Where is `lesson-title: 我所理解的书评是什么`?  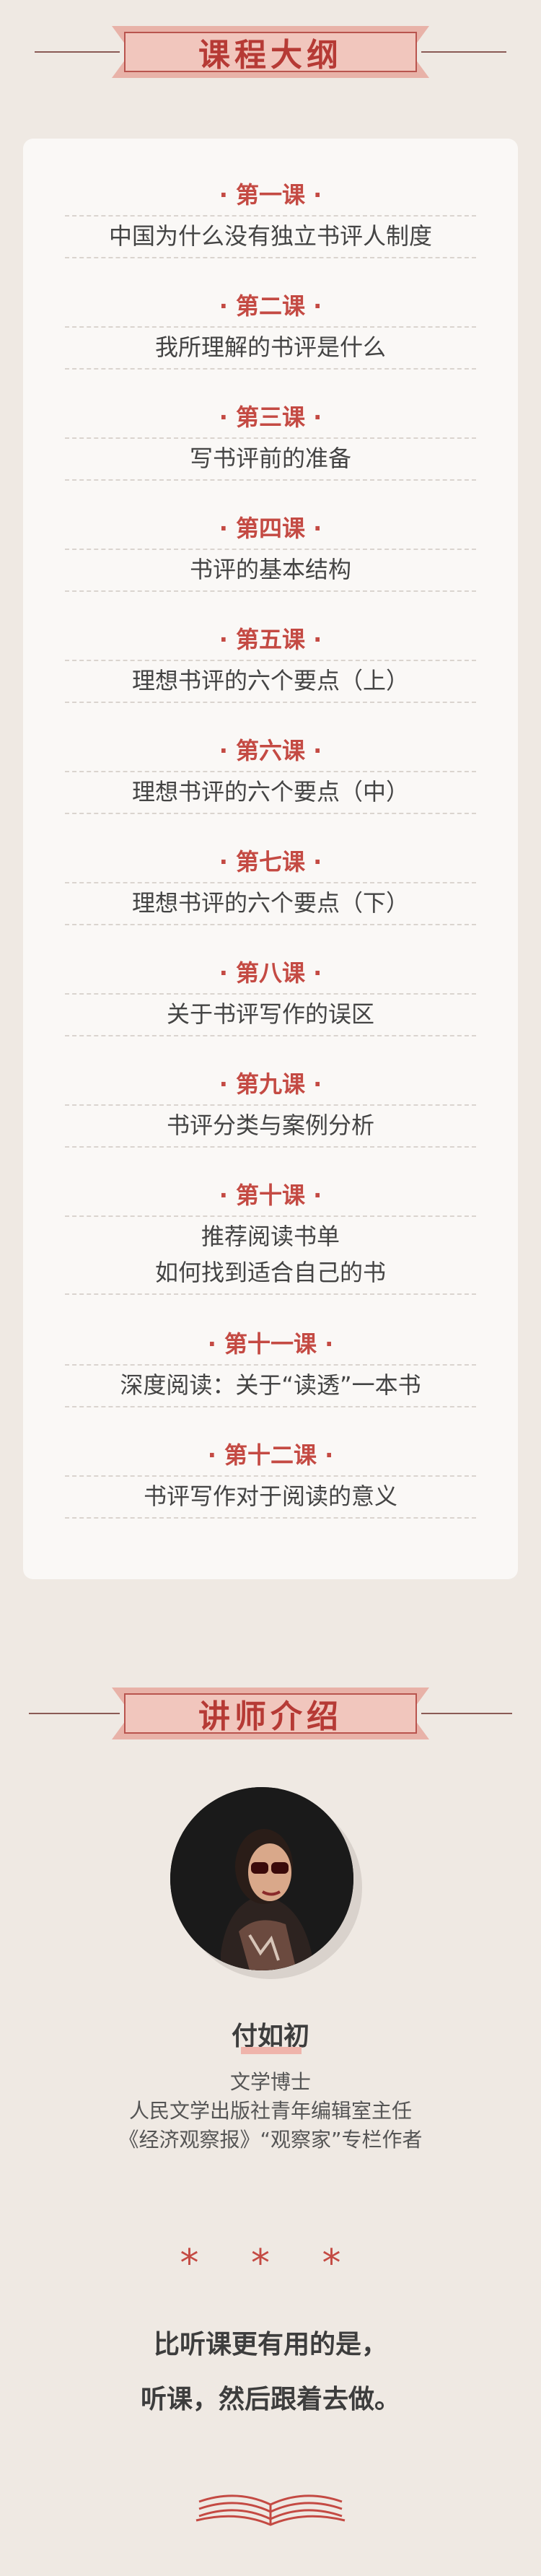 lesson-title: 我所理解的书评是什么 is located at coordinates (270, 347).